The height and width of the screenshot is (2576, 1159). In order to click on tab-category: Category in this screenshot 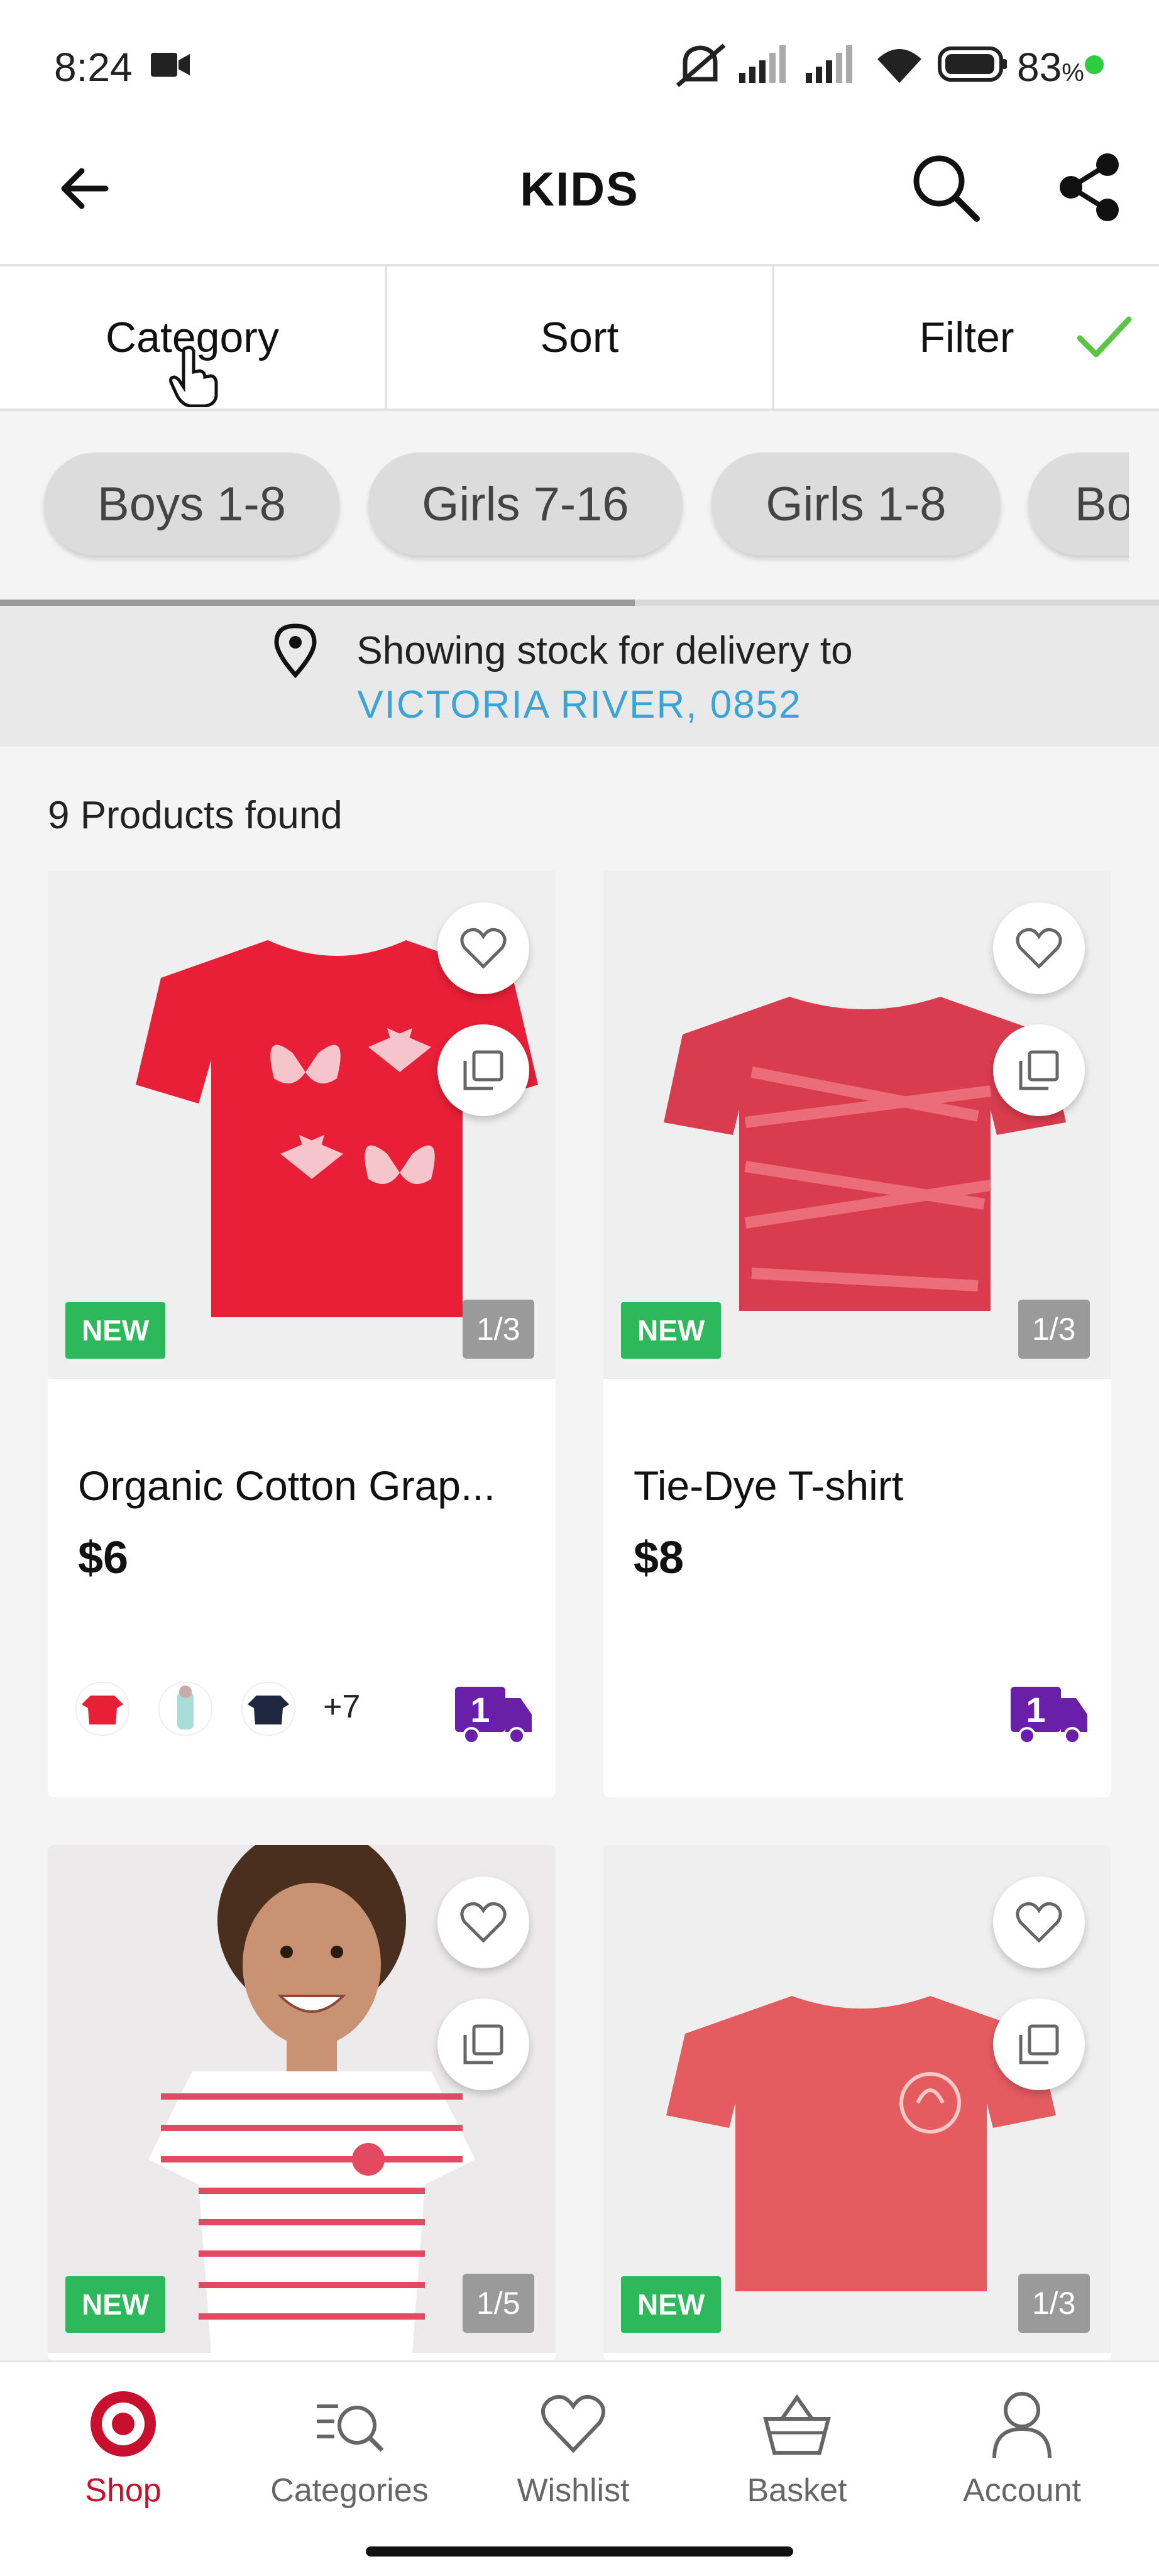, I will do `click(194, 337)`.